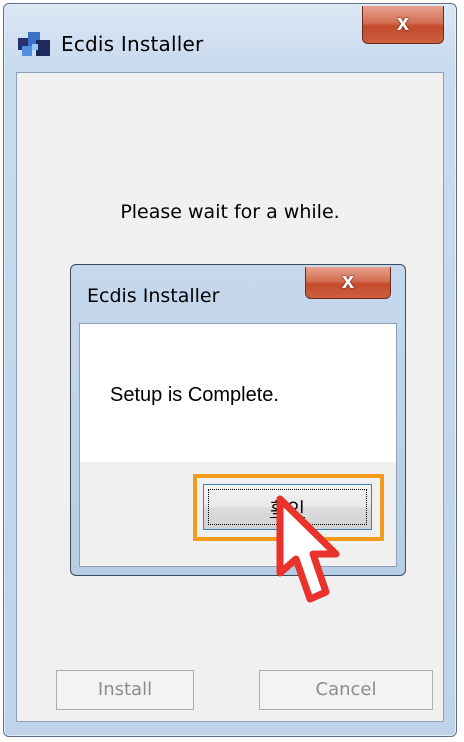 The image size is (464, 742). I want to click on window-title: Ecdis Installer, so click(132, 44).